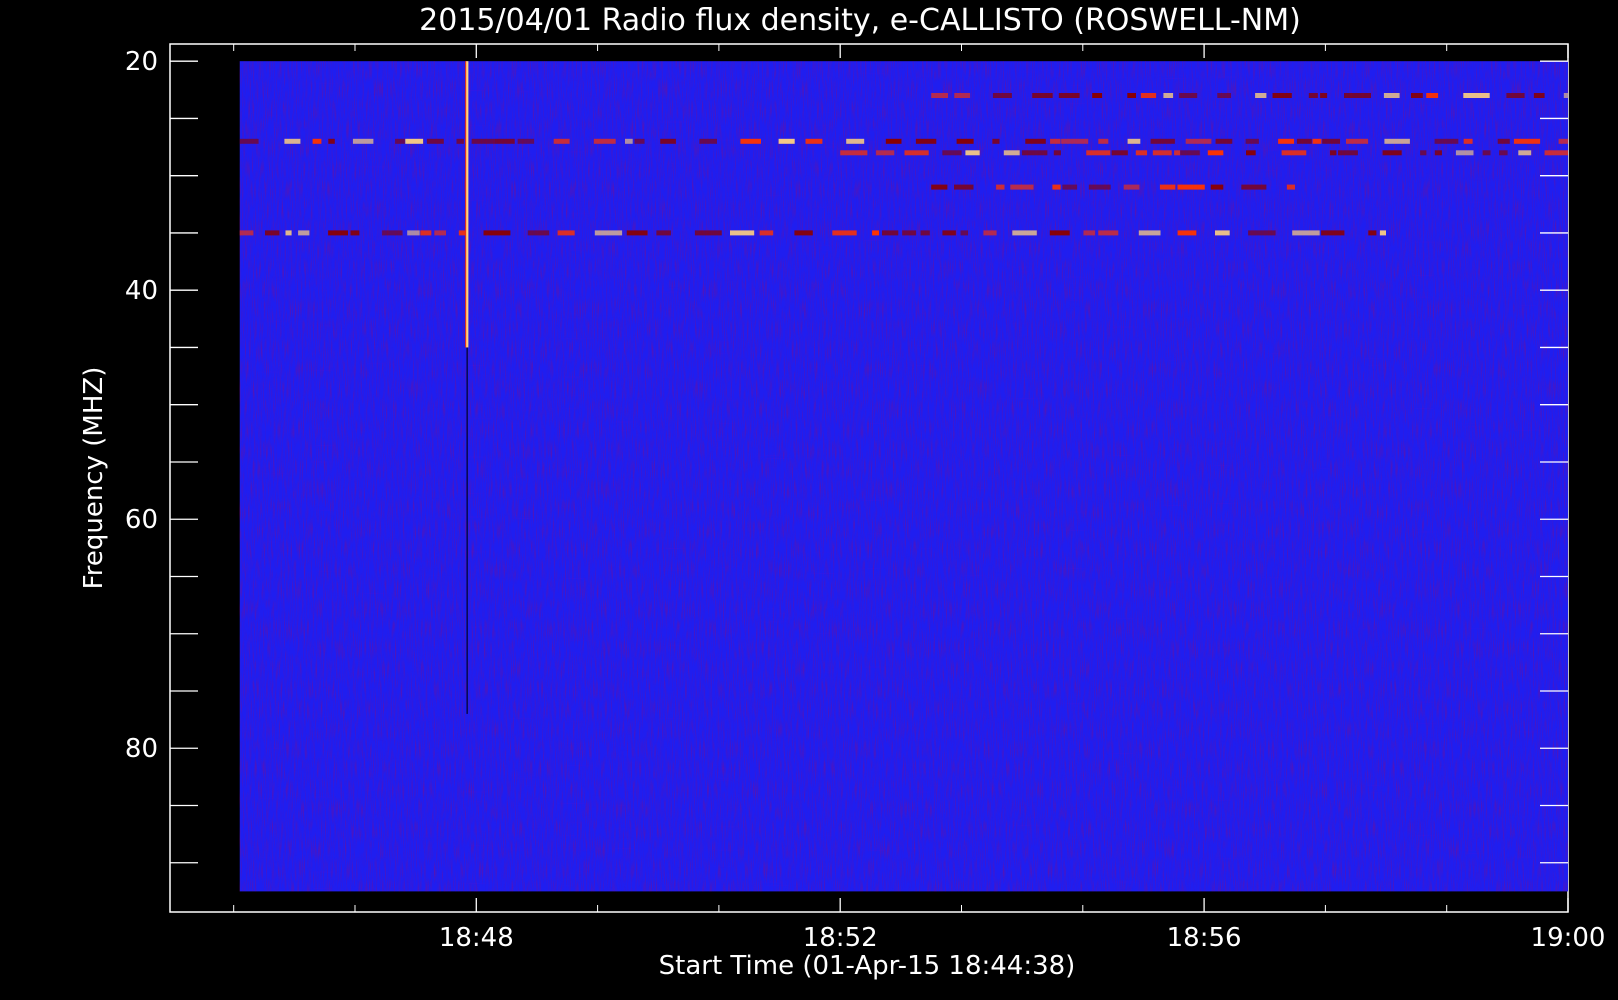 This screenshot has height=1000, width=1618. I want to click on x-tick-labels: 18:48 18:52 18:56 19:00, so click(1022, 938).